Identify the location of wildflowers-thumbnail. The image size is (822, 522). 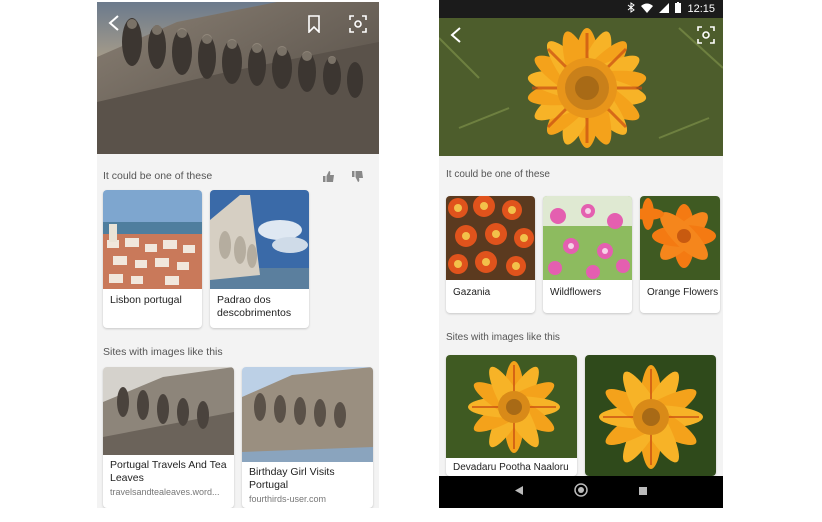
(587, 238).